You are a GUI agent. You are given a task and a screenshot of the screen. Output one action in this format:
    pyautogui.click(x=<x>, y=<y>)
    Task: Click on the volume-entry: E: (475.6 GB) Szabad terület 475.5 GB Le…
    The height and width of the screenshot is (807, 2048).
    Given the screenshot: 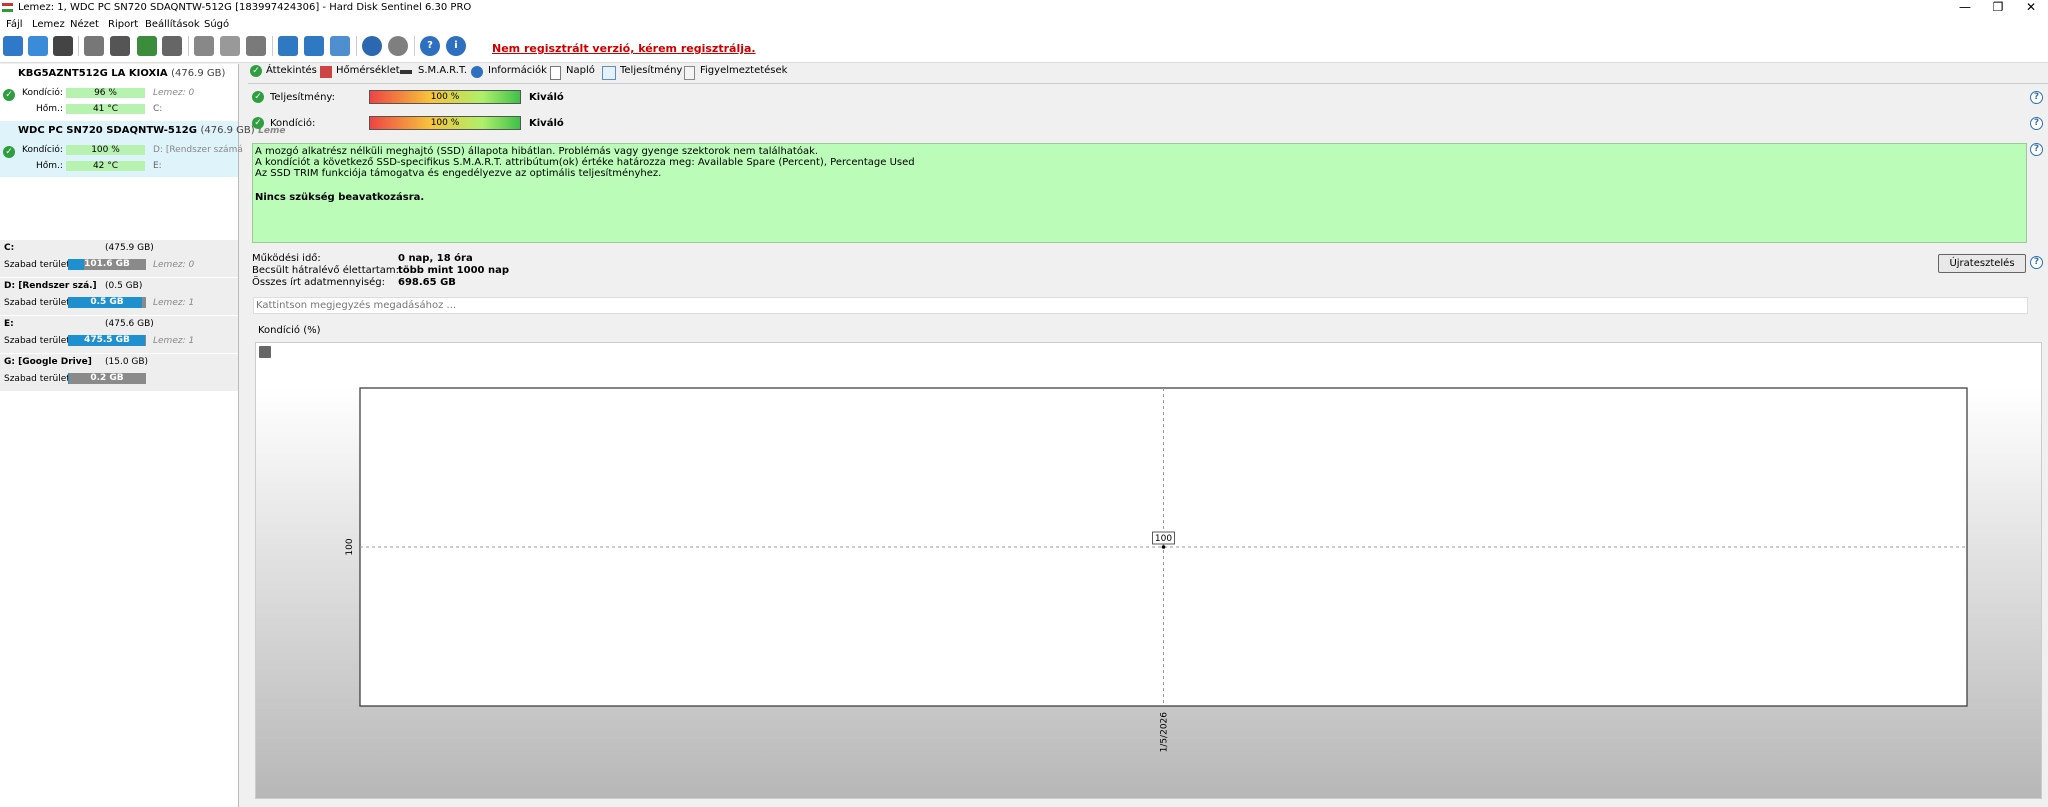 What is the action you would take?
    pyautogui.click(x=119, y=335)
    